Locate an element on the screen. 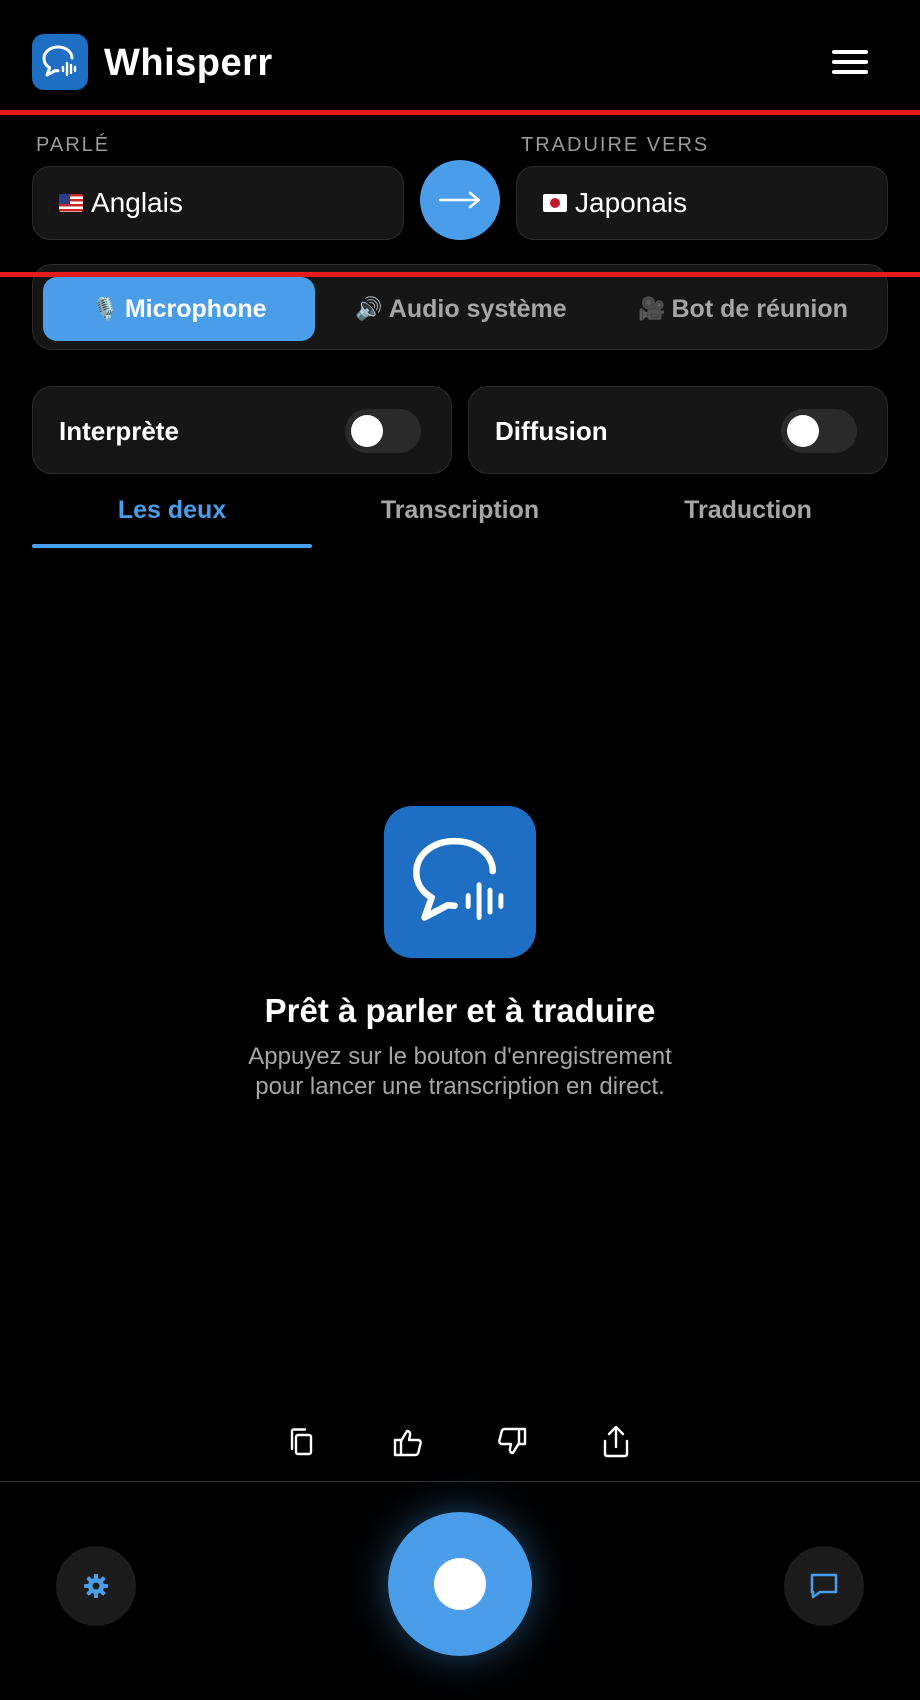  interpreter-switch is located at coordinates (383, 431).